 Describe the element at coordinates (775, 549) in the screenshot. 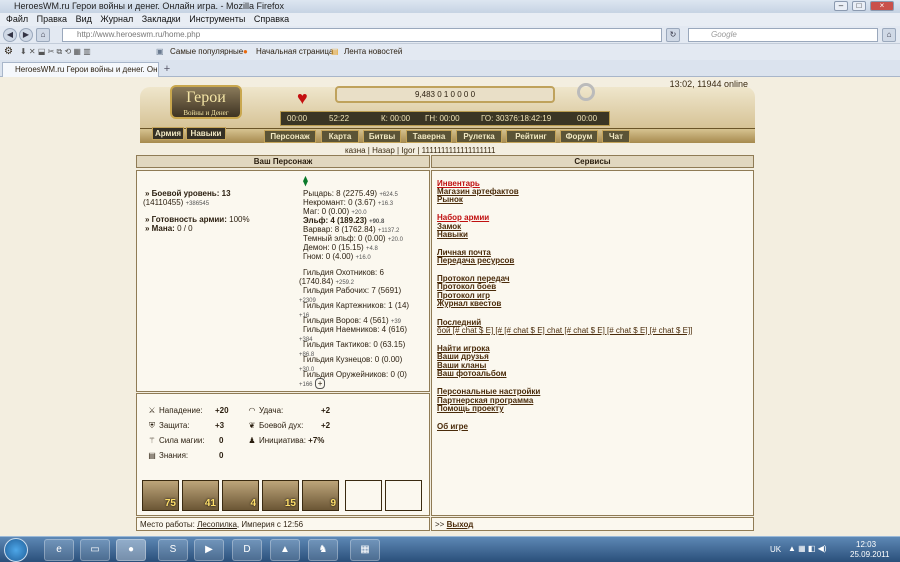

I see `language-indicator: UK` at that location.